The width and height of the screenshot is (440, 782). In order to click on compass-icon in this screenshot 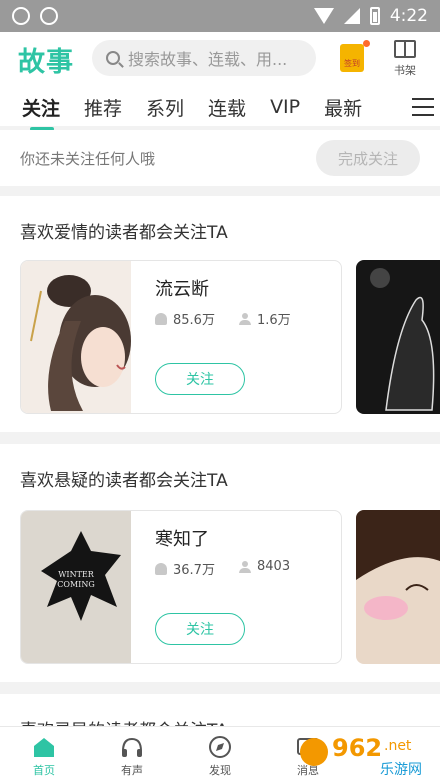, I will do `click(220, 747)`.